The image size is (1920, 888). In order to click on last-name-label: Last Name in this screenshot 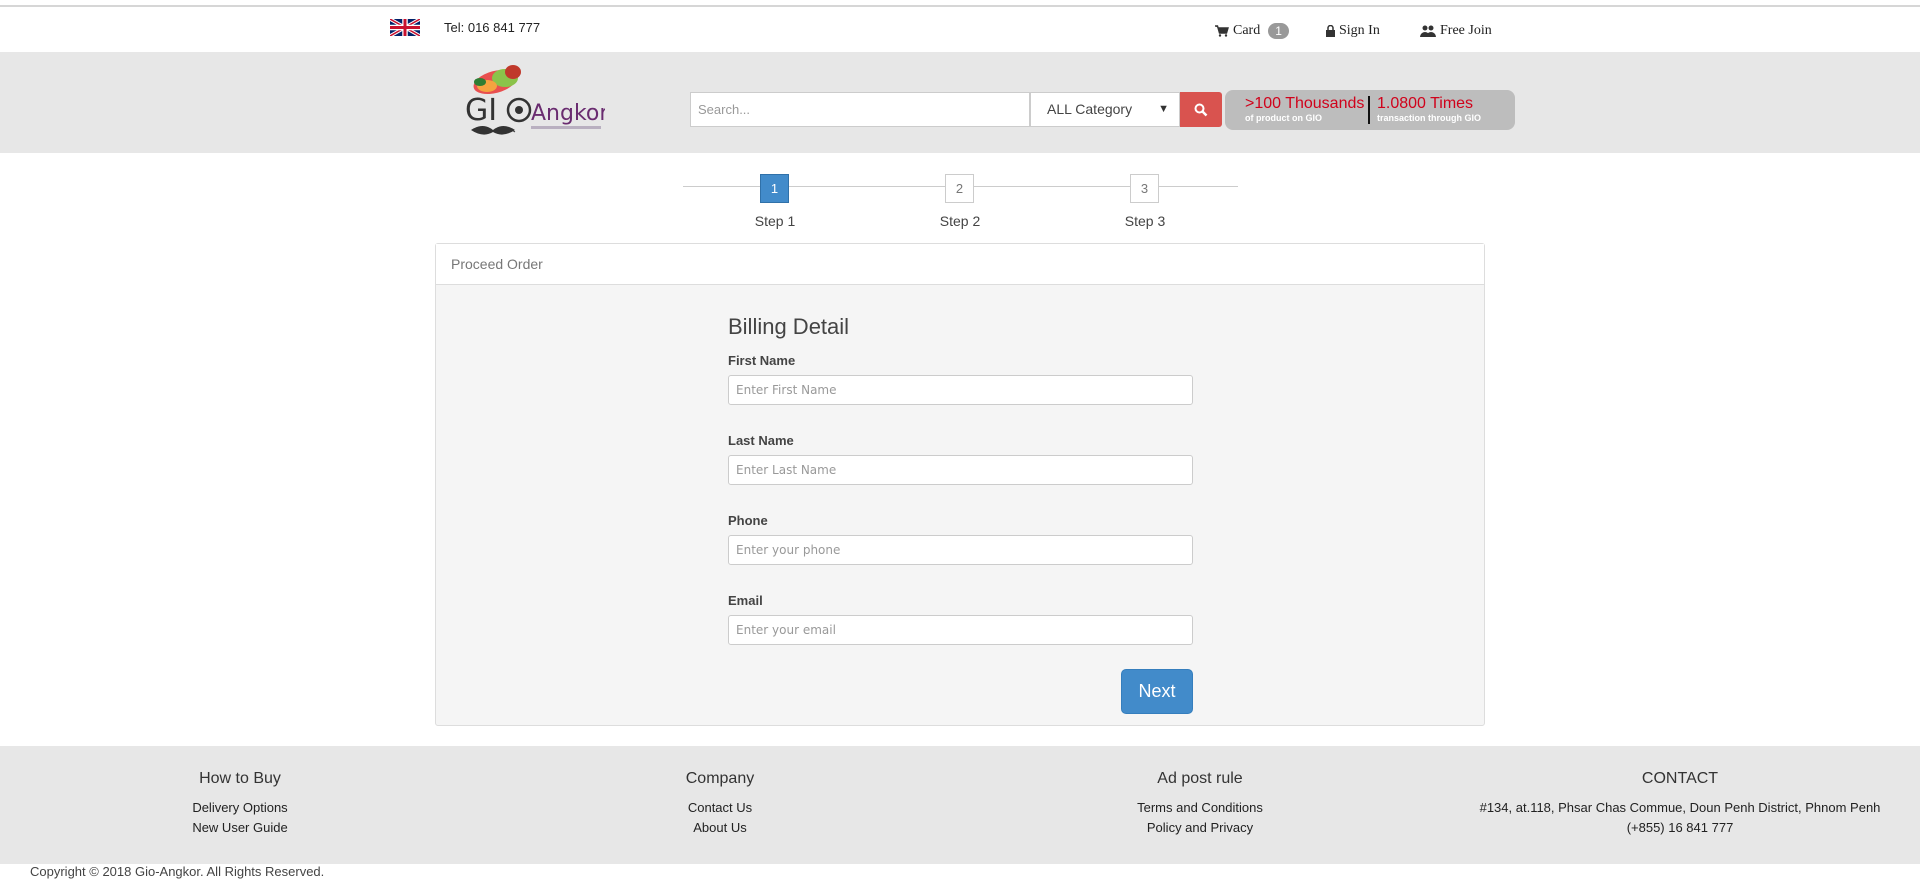, I will do `click(761, 440)`.